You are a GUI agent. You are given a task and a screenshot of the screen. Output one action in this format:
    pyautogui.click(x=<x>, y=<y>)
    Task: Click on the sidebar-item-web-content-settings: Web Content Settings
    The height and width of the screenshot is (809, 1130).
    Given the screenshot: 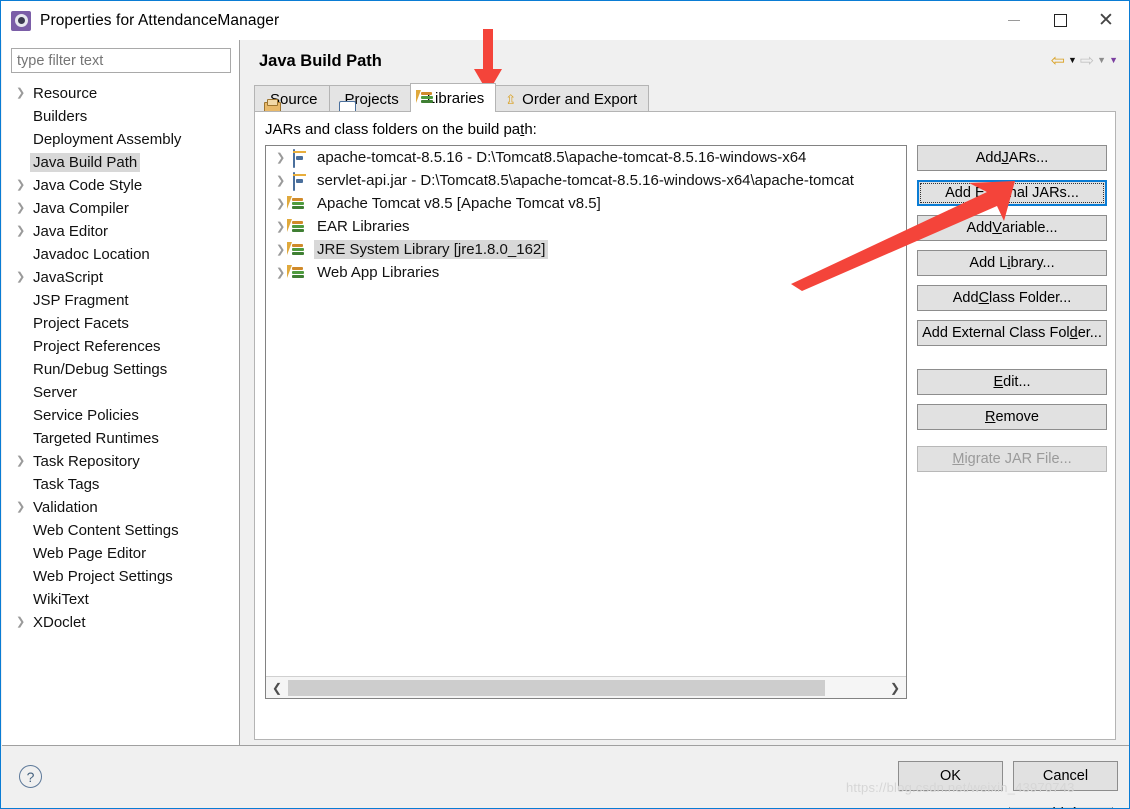 What is the action you would take?
    pyautogui.click(x=121, y=530)
    